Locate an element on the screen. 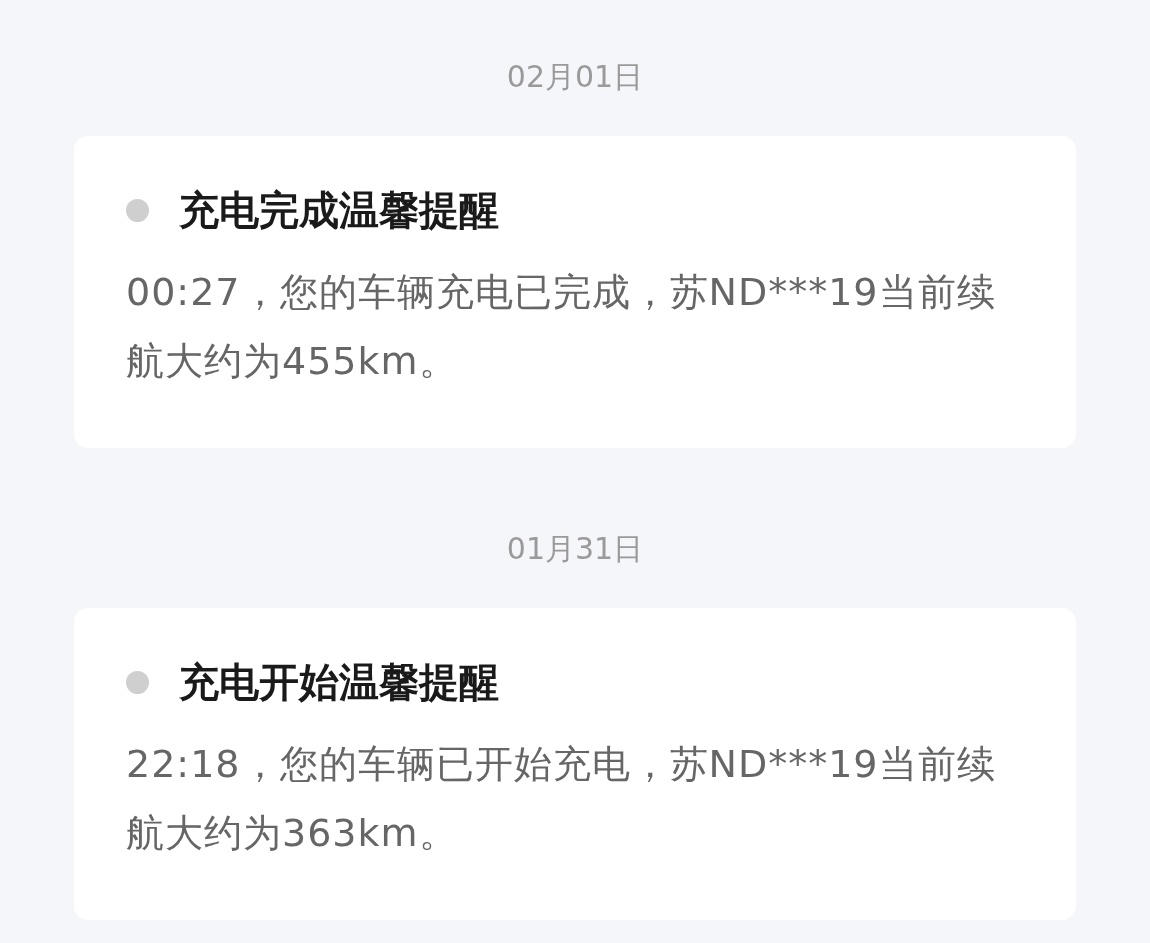  notification-title: 充电完成温馨提醒 is located at coordinates (339, 210).